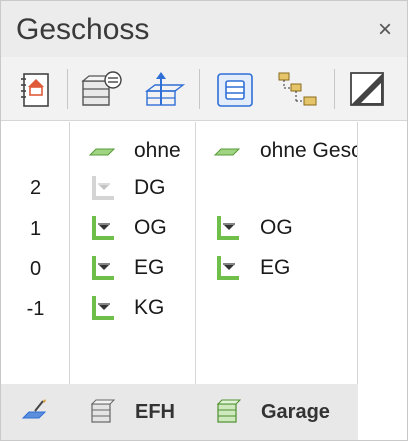 The image size is (408, 441). I want to click on tree-hierarchy-icon, so click(297, 89).